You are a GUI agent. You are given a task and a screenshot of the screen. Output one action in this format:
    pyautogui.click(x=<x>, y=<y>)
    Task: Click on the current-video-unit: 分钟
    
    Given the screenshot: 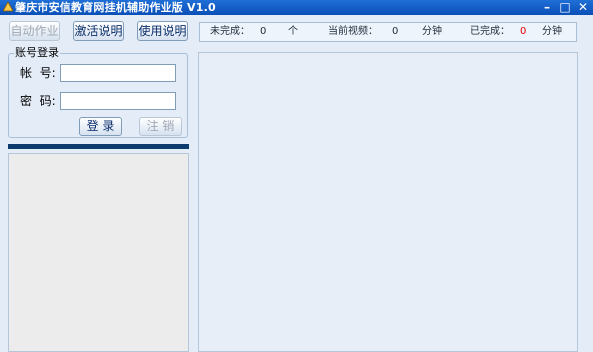 What is the action you would take?
    pyautogui.click(x=432, y=31)
    